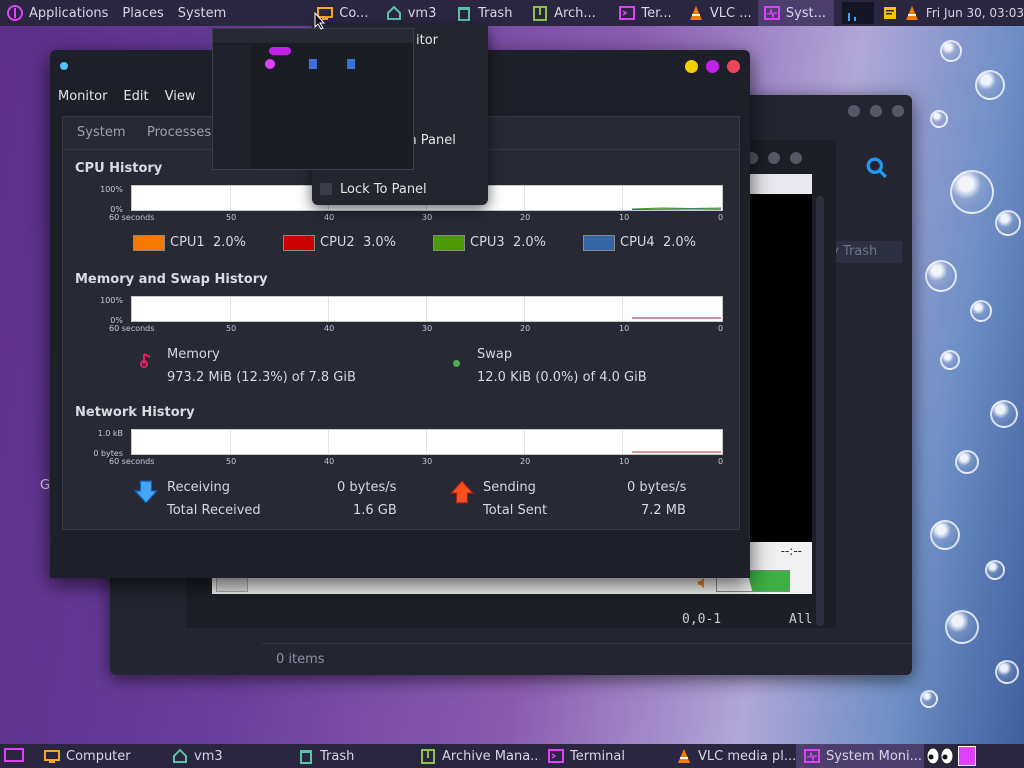 This screenshot has height=768, width=1024. What do you see at coordinates (877, 168) in the screenshot?
I see `fm-search-icon` at bounding box center [877, 168].